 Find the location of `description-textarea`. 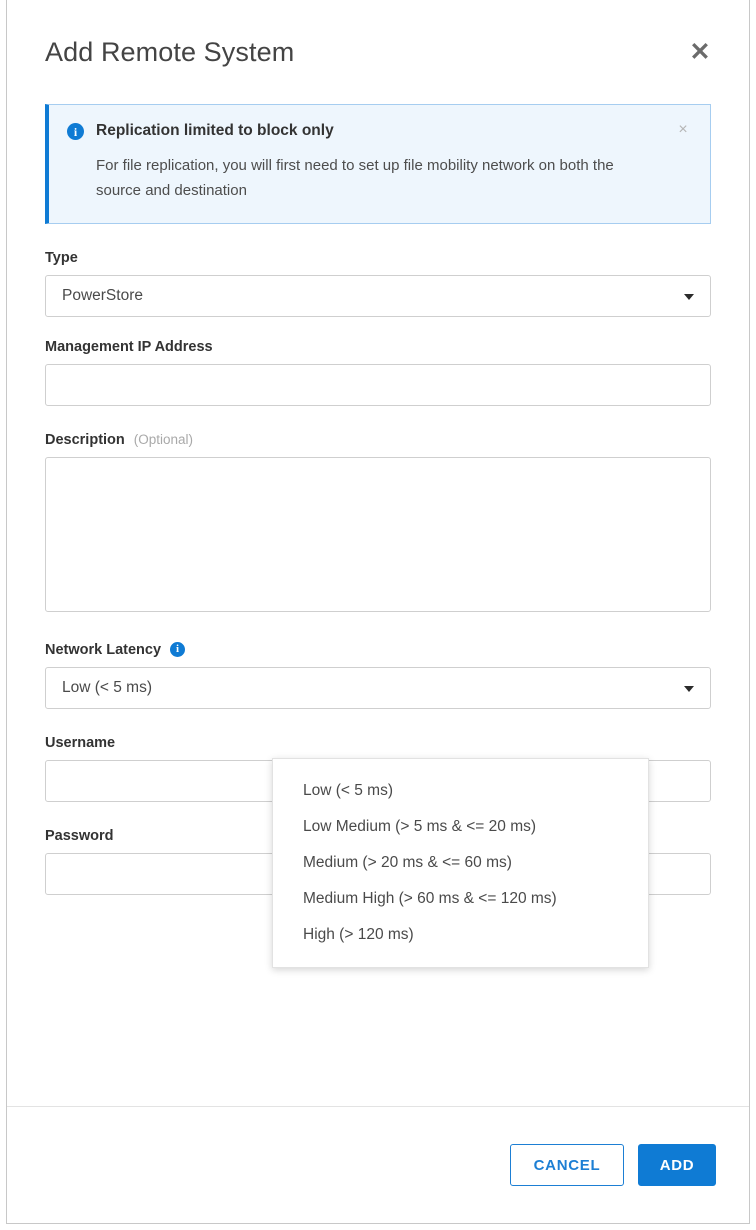

description-textarea is located at coordinates (378, 534).